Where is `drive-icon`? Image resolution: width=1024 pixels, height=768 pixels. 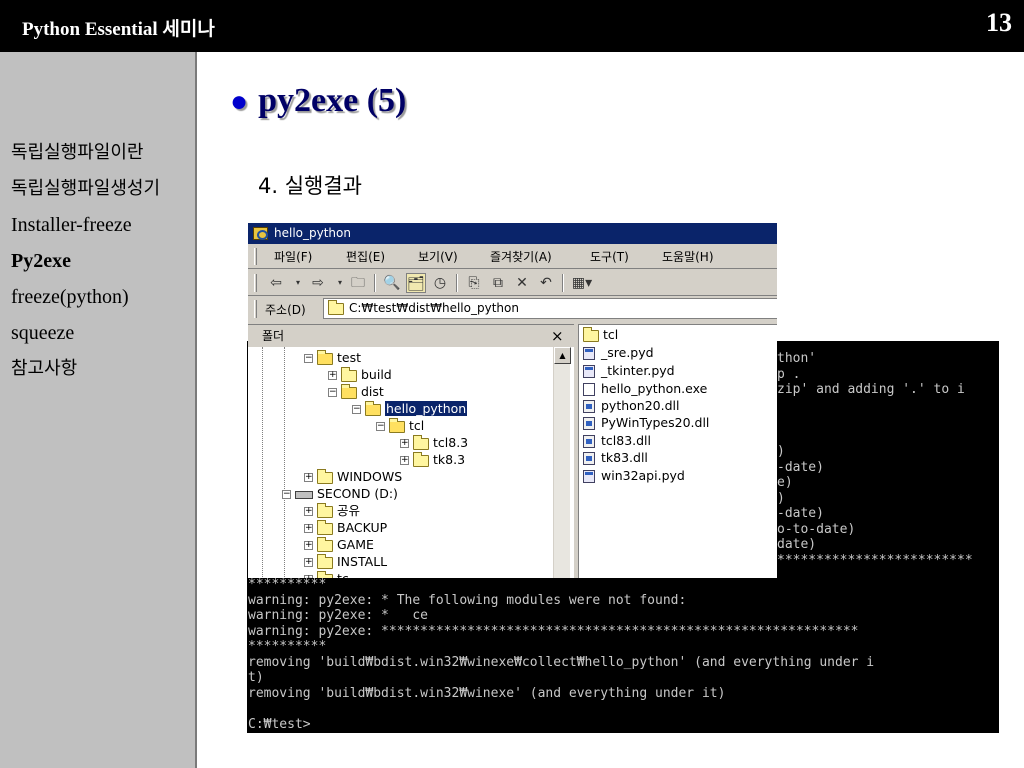
drive-icon is located at coordinates (304, 494).